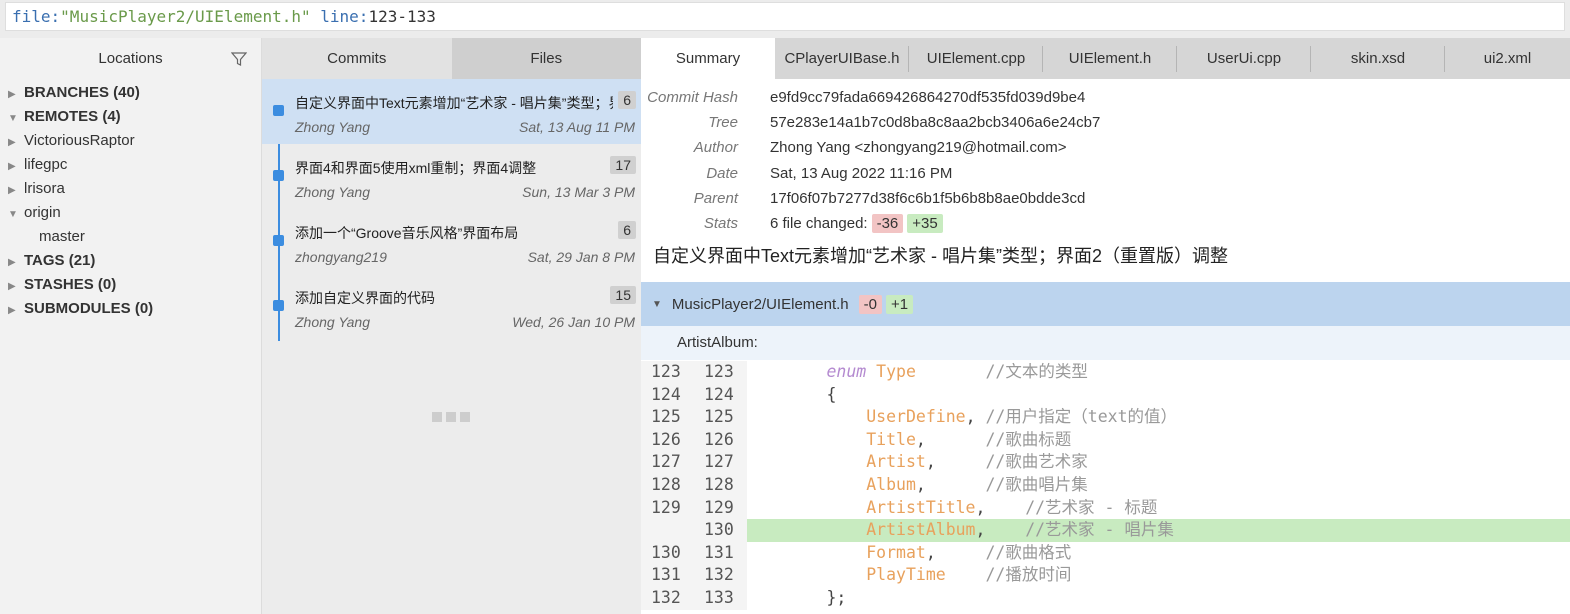 This screenshot has height=614, width=1570. Describe the element at coordinates (416, 168) in the screenshot. I see `commit-message: 界面4和界面5使用xml重制；界面4调整` at that location.